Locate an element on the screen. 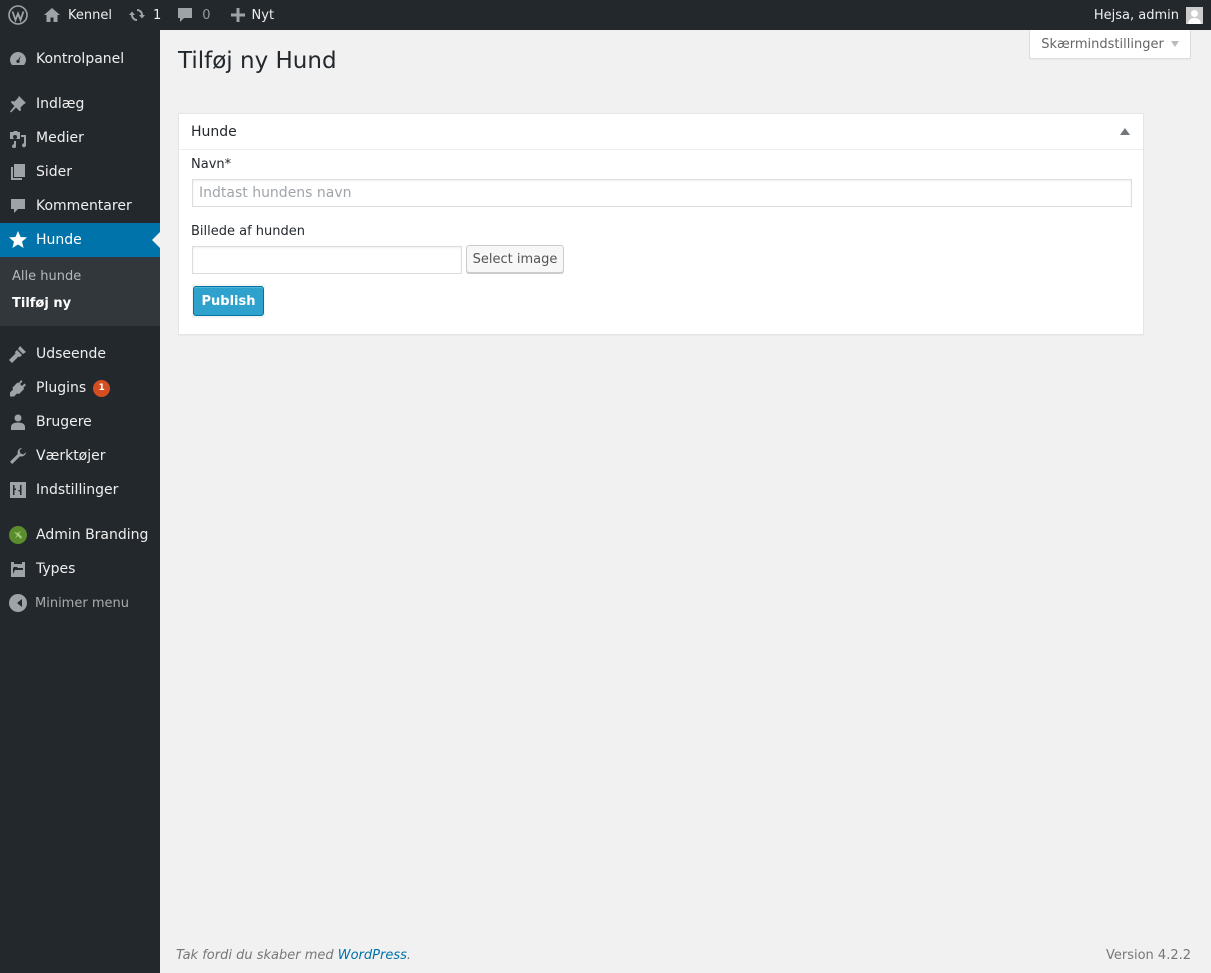  collapse-label: Minimer menu is located at coordinates (82, 603).